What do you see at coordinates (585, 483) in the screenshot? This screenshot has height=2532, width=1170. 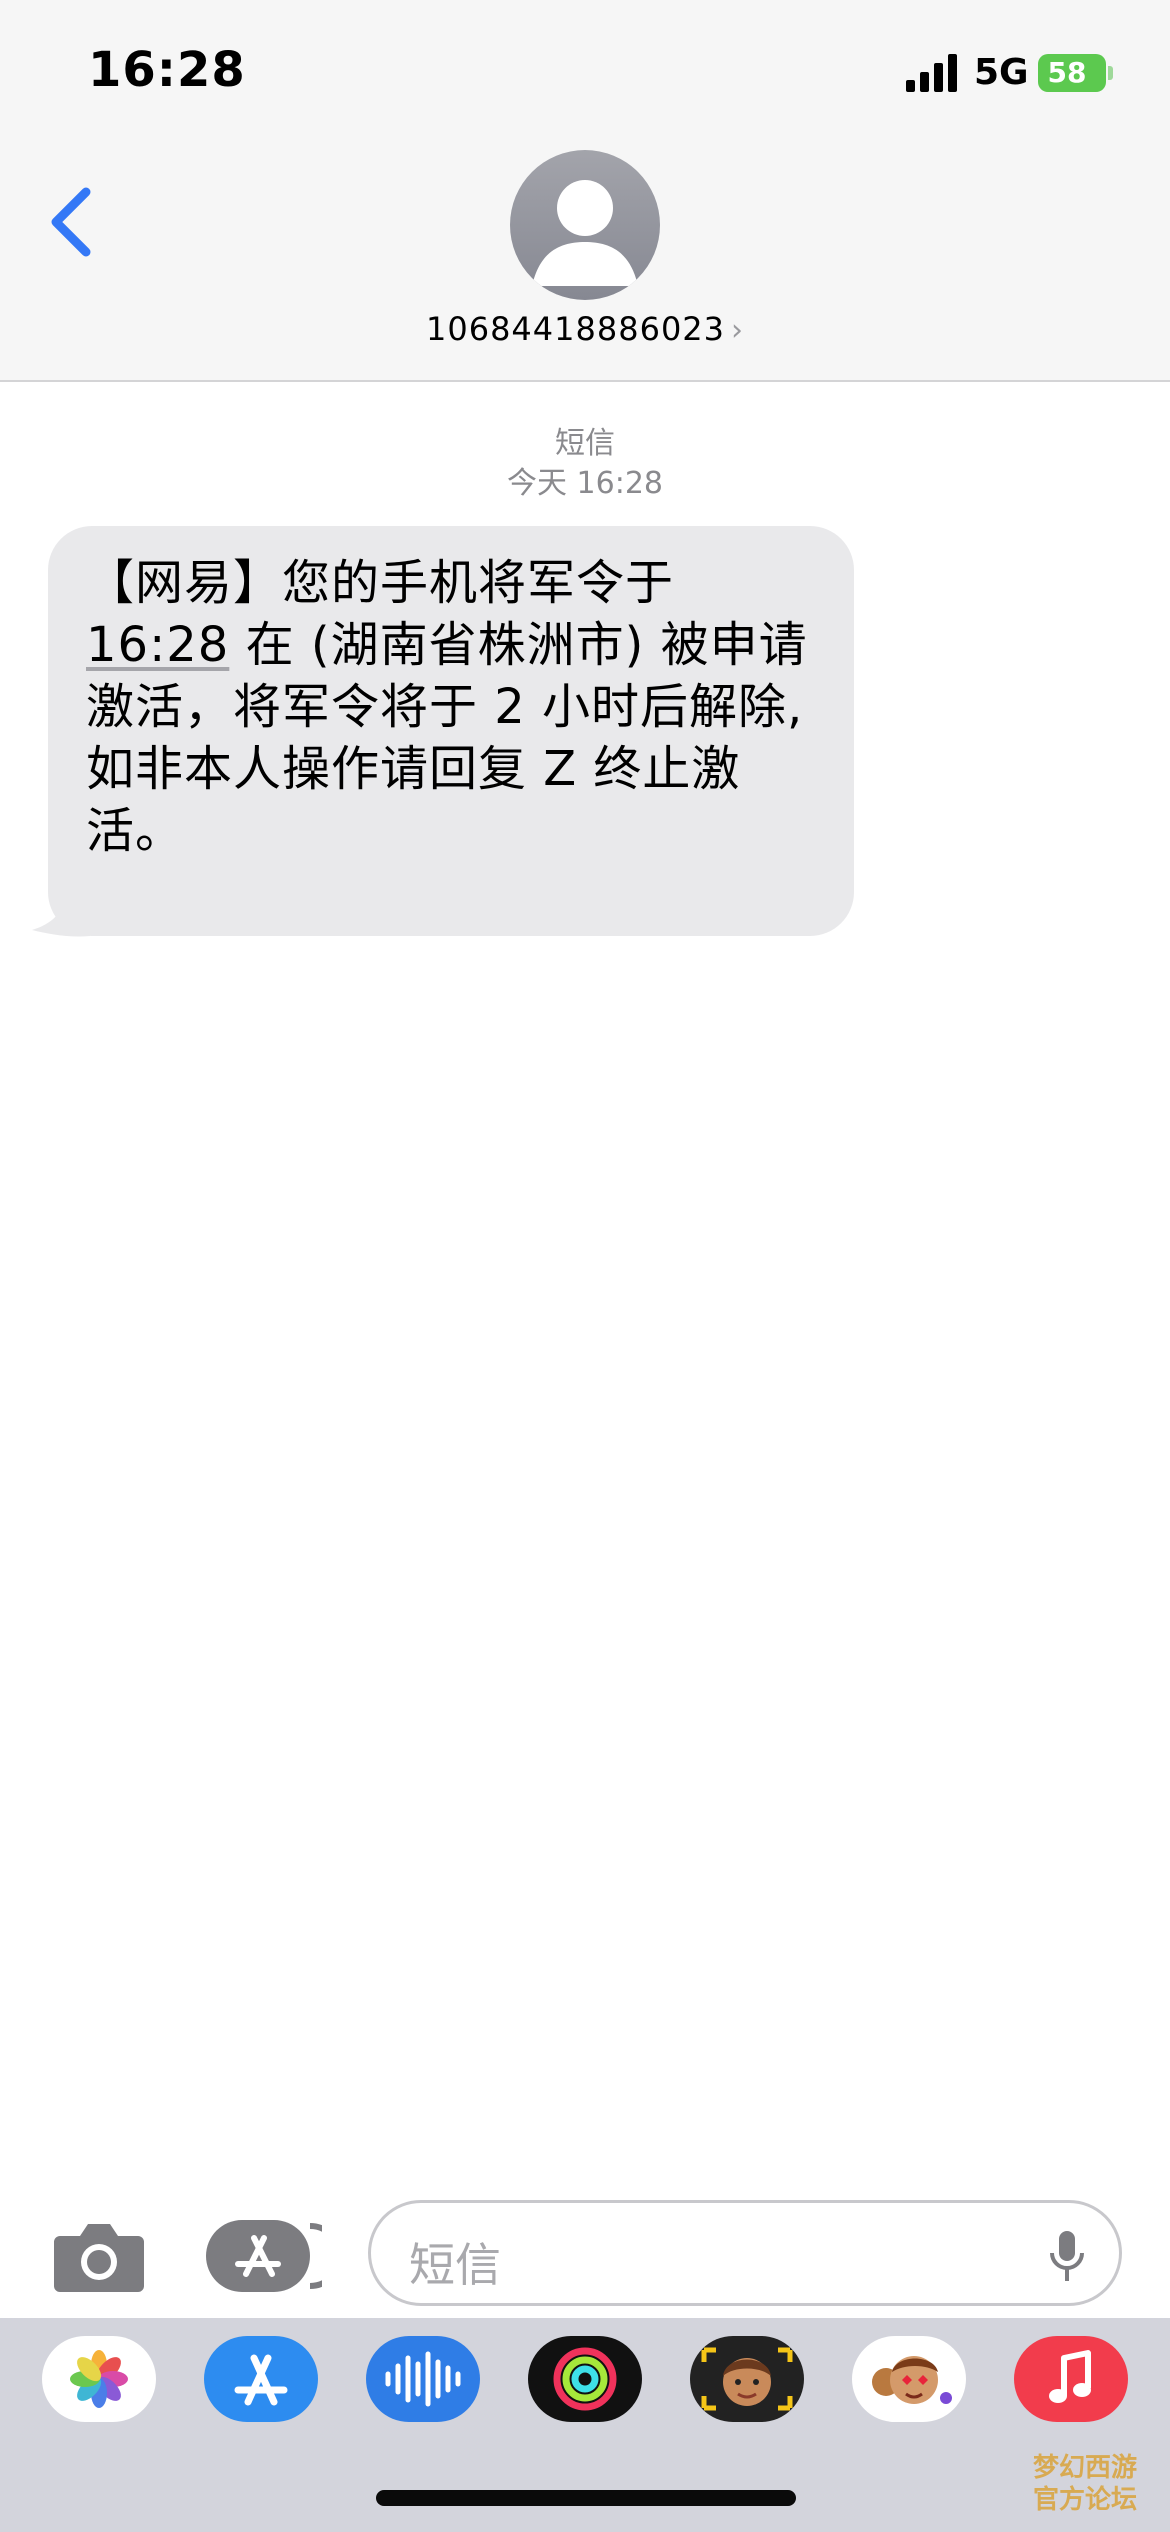 I see `message-timestamp: 今天 16:28` at bounding box center [585, 483].